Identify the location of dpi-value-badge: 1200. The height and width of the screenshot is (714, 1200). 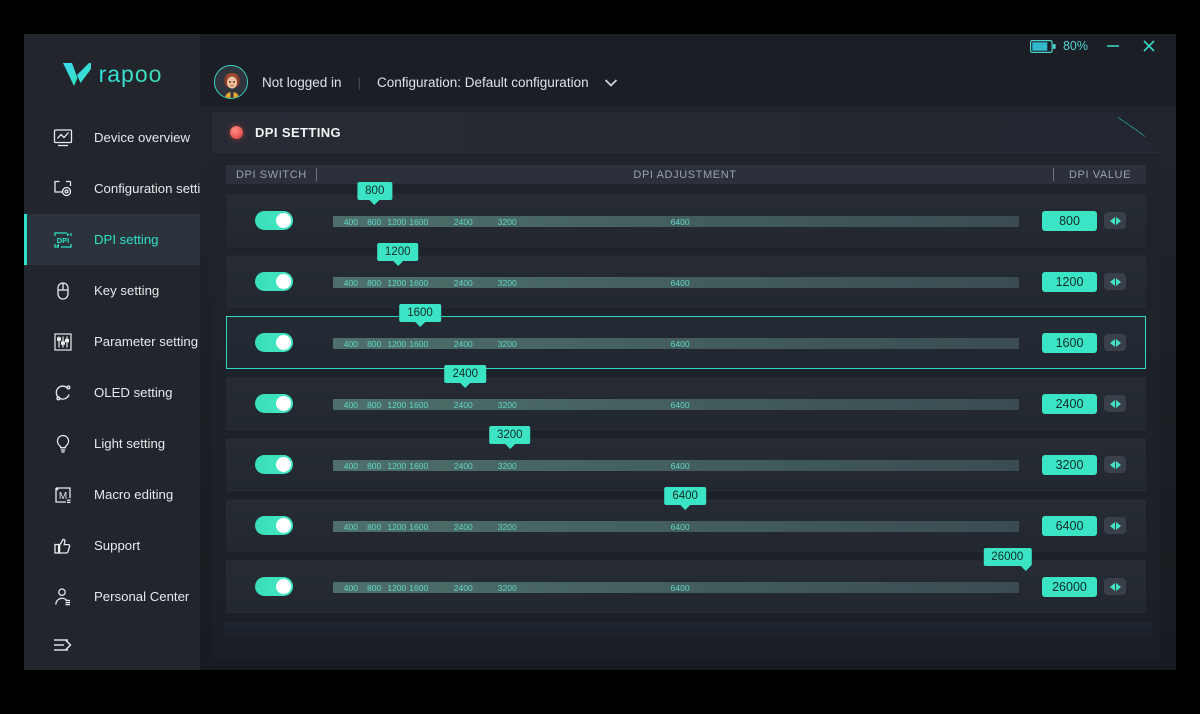
(1069, 281).